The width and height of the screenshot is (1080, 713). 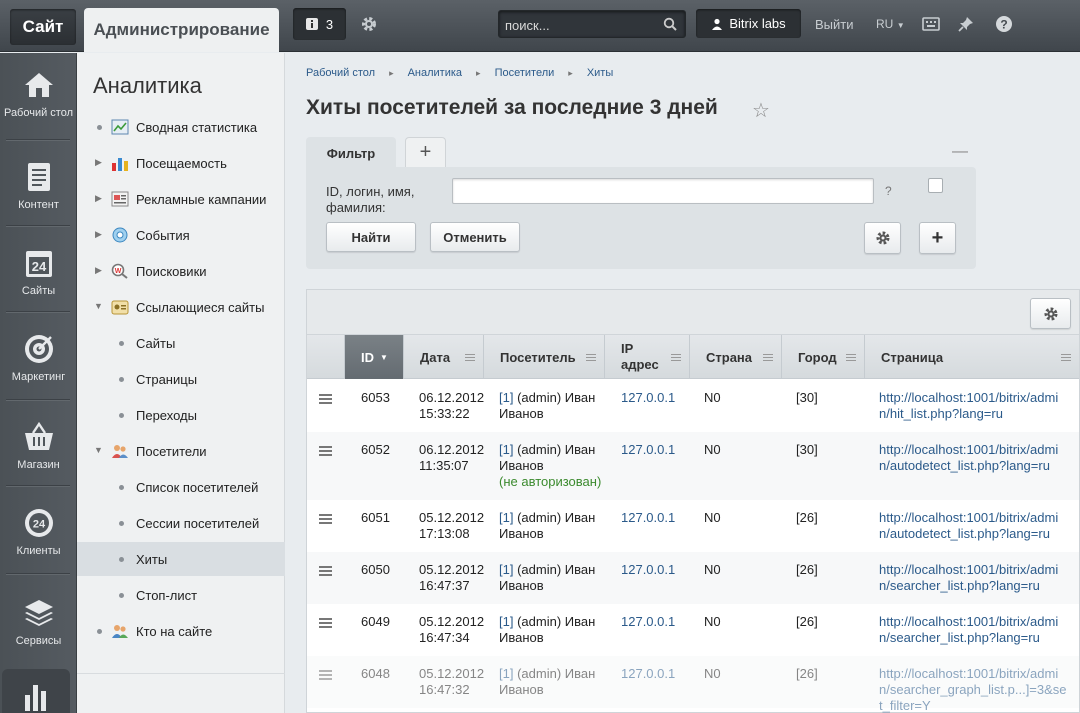 What do you see at coordinates (425, 152) in the screenshot?
I see `add-filter-tab-button: +` at bounding box center [425, 152].